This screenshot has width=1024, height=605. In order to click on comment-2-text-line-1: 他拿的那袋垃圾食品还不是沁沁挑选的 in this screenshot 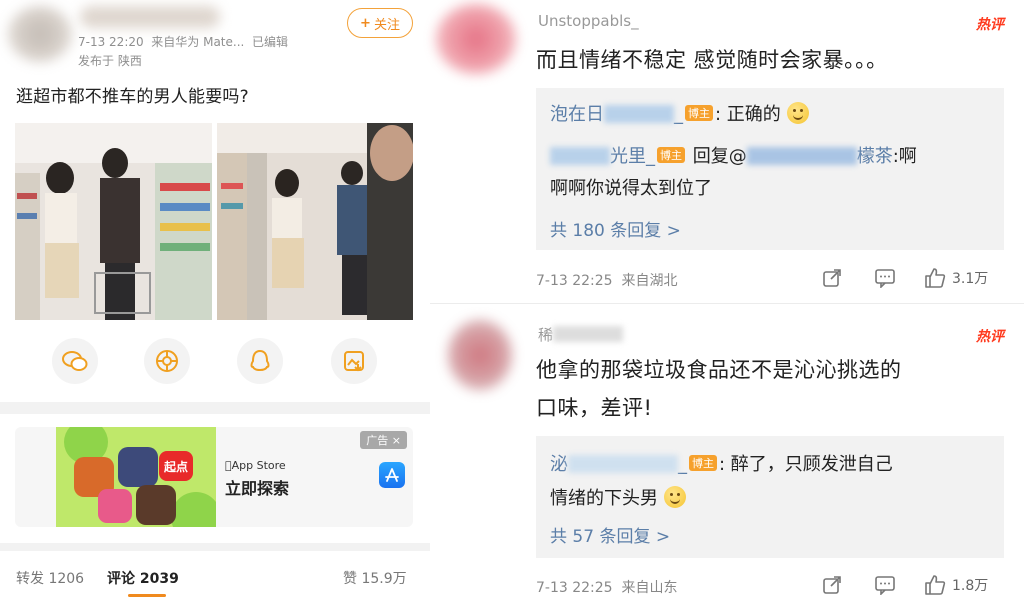, I will do `click(719, 370)`.